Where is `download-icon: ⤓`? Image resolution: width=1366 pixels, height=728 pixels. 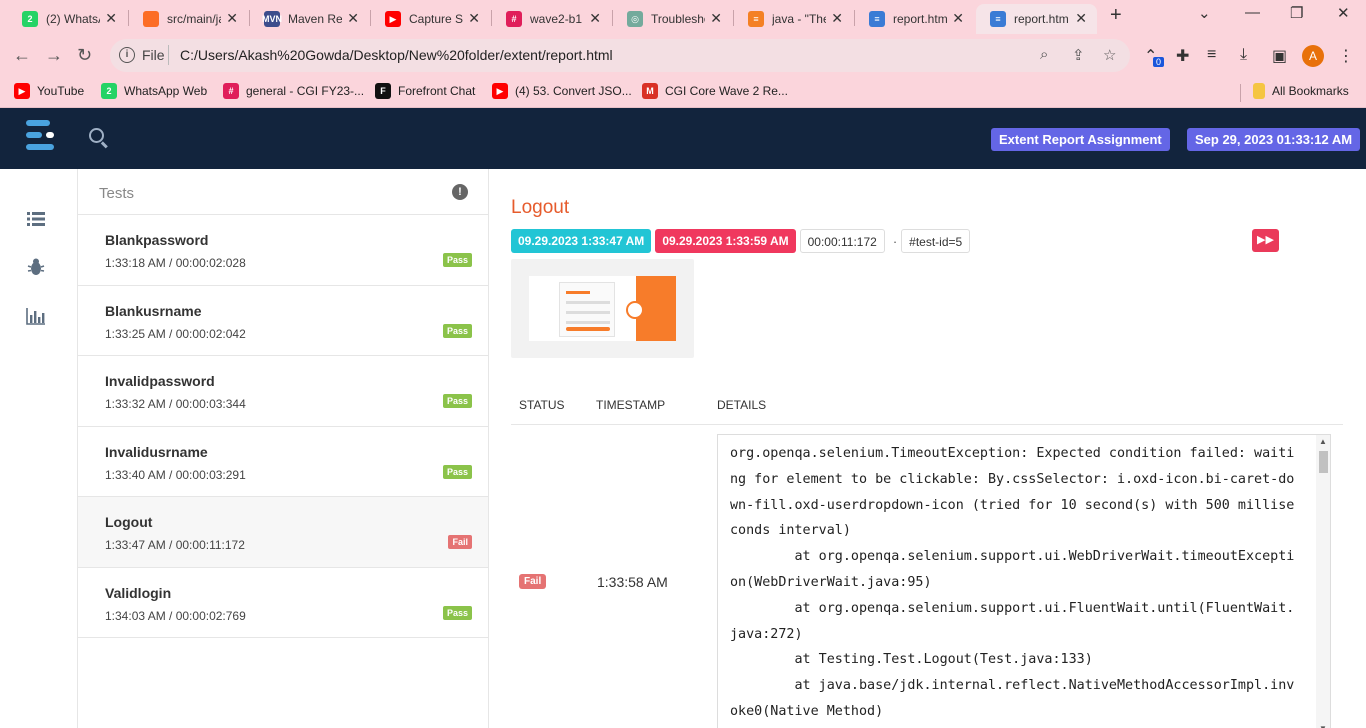 download-icon: ⤓ is located at coordinates (1243, 55).